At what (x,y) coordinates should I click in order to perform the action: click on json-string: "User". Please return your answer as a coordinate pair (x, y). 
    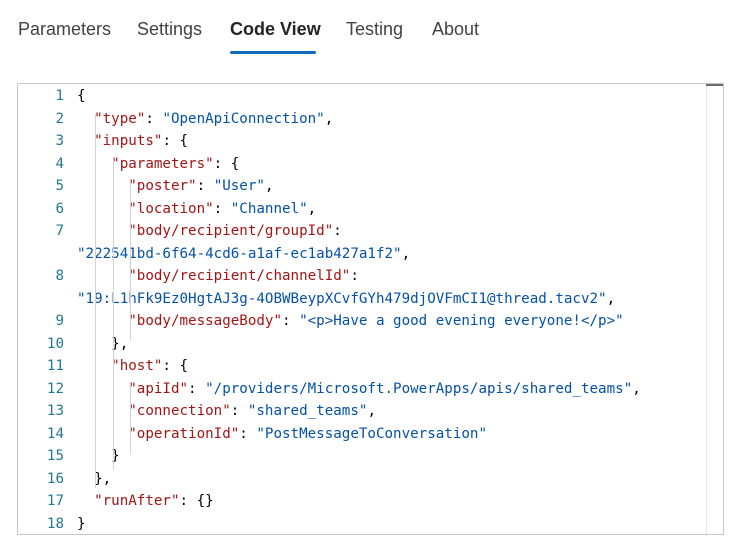
    Looking at the image, I should click on (239, 186).